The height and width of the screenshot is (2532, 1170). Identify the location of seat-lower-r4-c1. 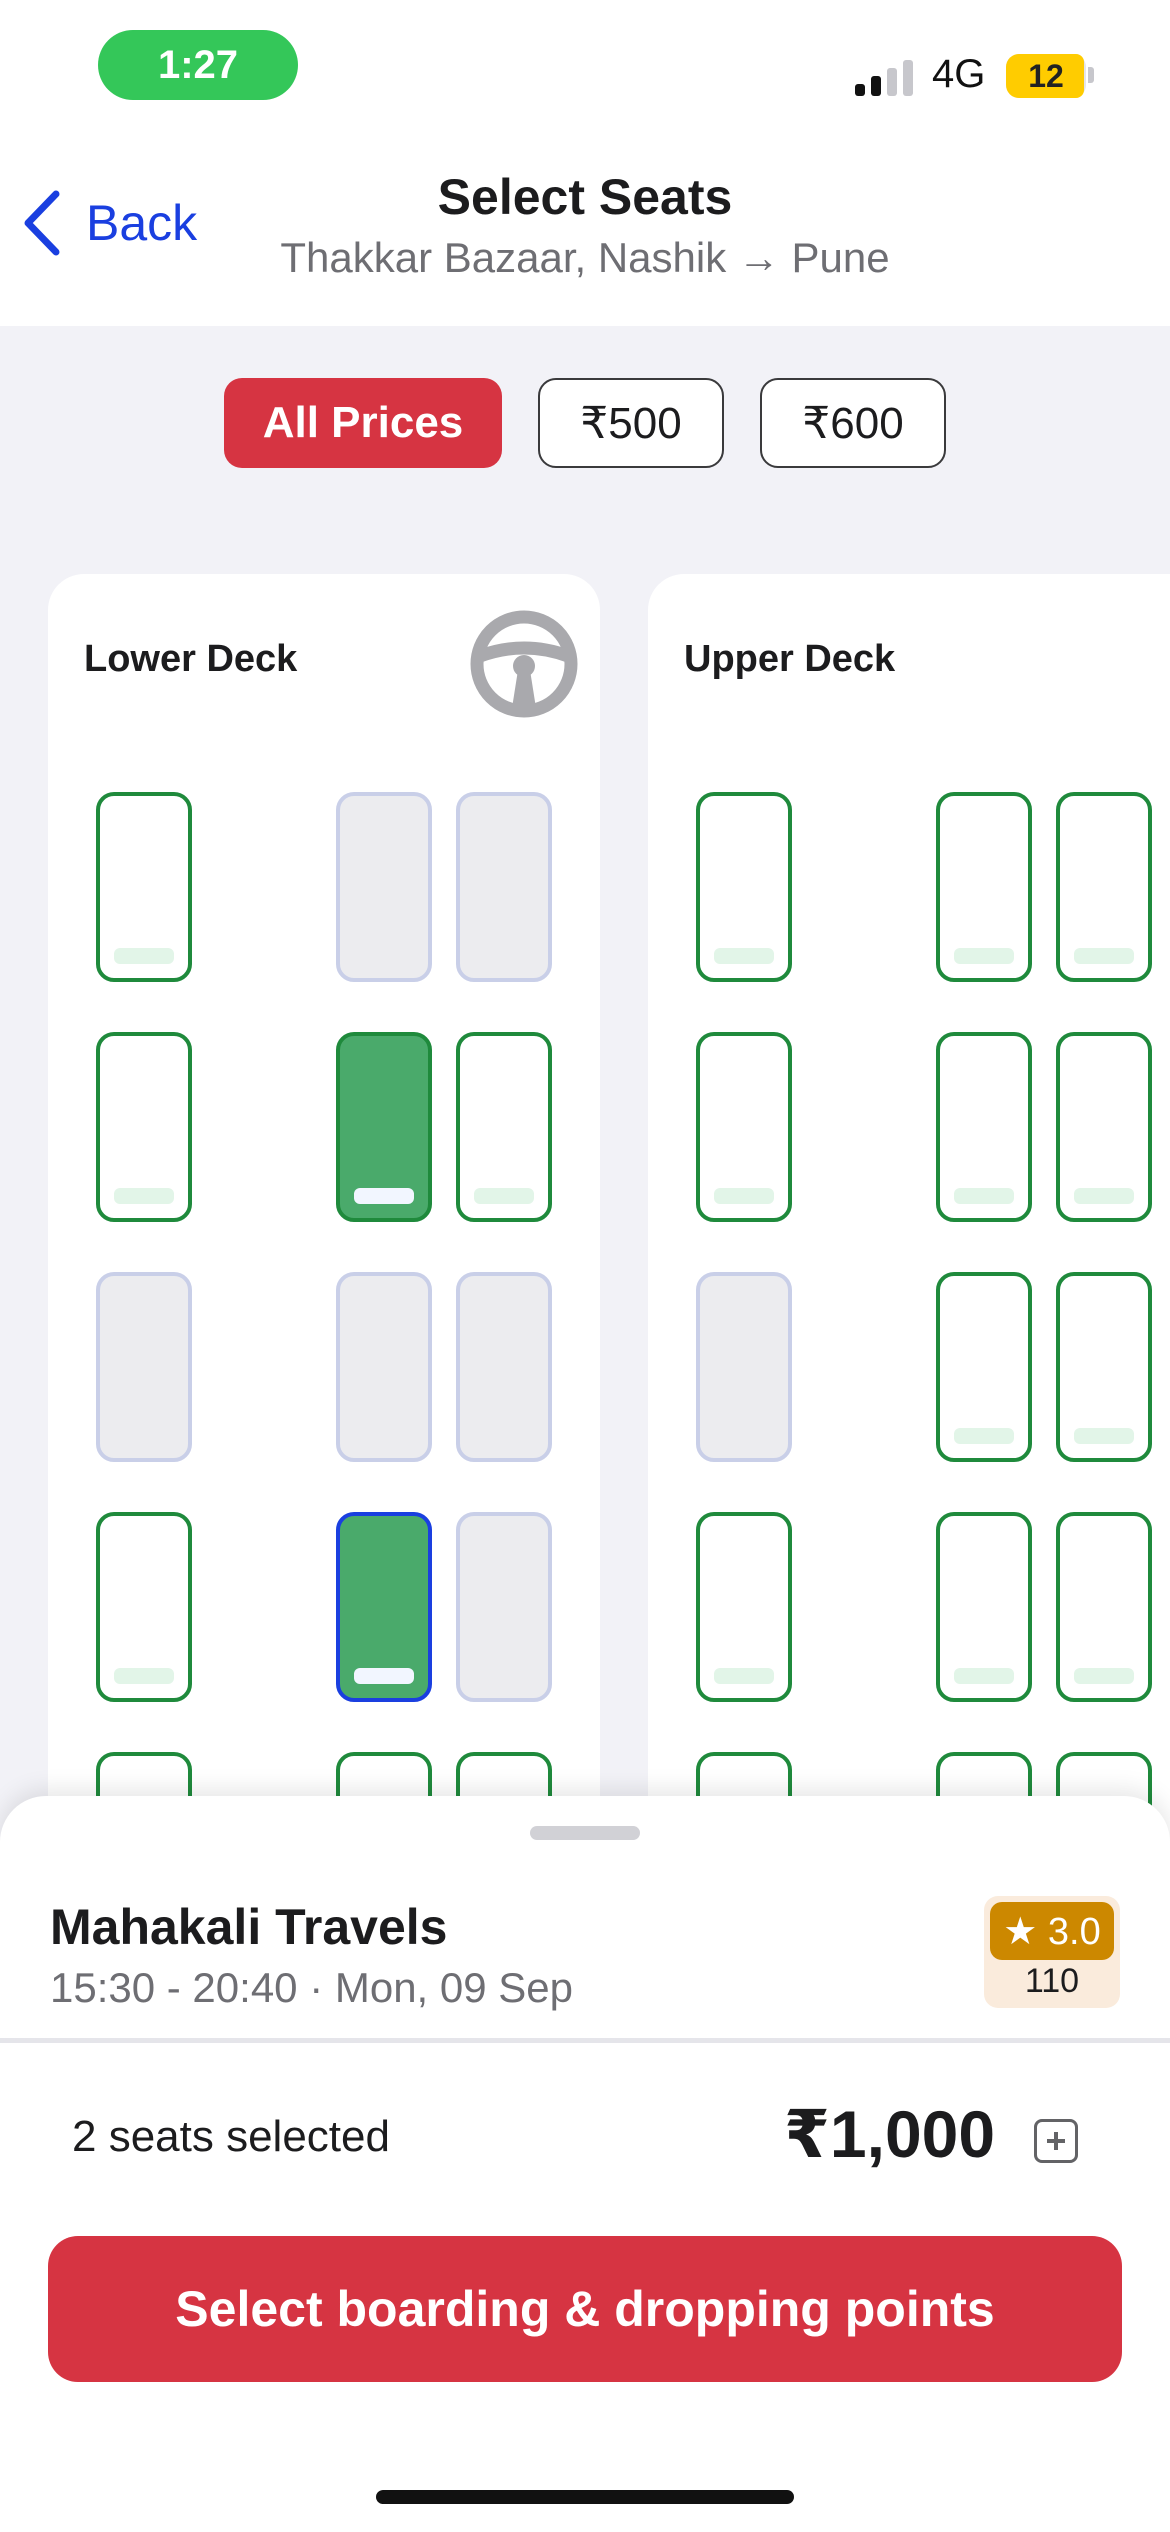
(144, 1607).